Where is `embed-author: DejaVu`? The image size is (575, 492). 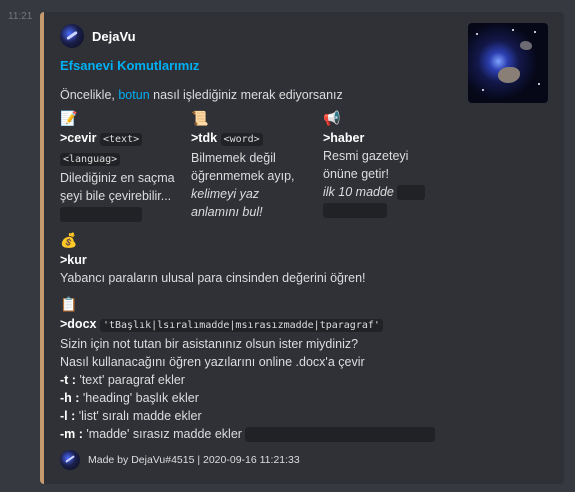 embed-author: DejaVu is located at coordinates (98, 36).